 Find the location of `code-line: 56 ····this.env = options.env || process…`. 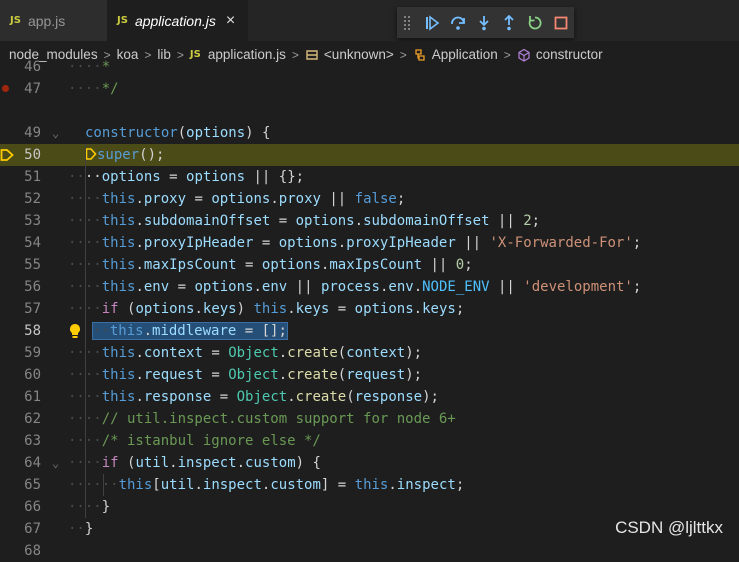

code-line: 56 ····this.env = options.env || process… is located at coordinates (369, 287).